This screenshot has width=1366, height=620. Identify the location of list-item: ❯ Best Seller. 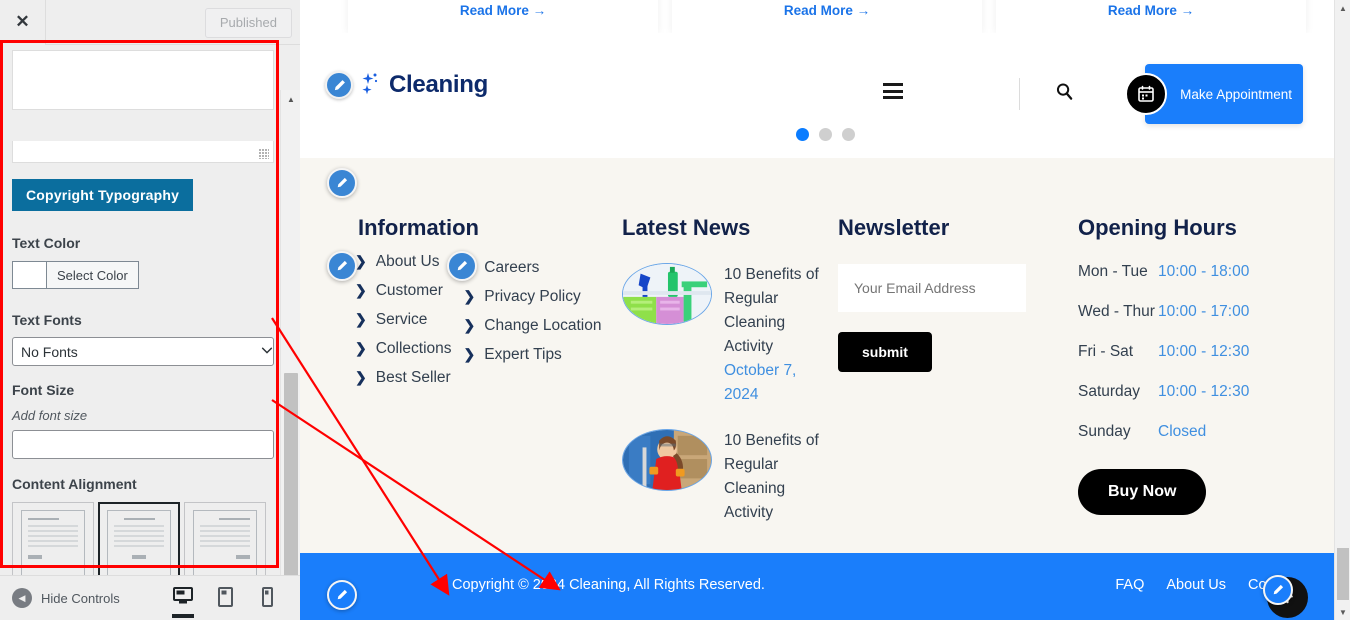
(403, 377).